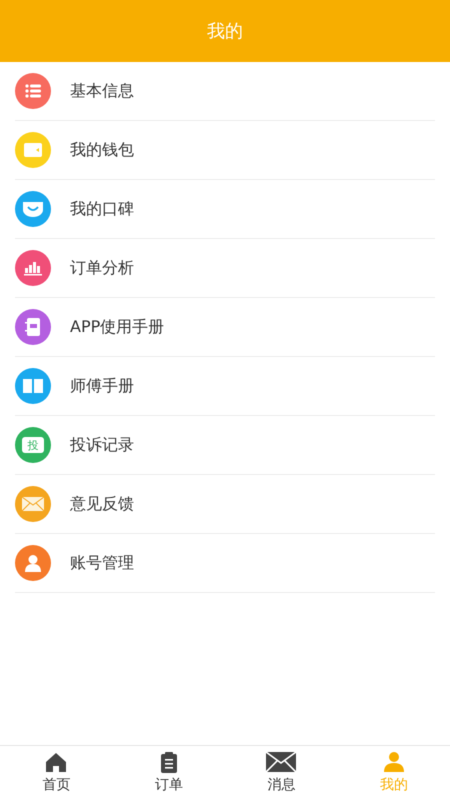 The height and width of the screenshot is (800, 450). I want to click on complaint-icon: 投, so click(33, 445).